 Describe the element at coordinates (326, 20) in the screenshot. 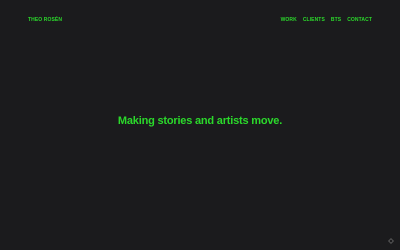

I see `main-nav: WORK CLIENTS BTS CONTACT` at that location.